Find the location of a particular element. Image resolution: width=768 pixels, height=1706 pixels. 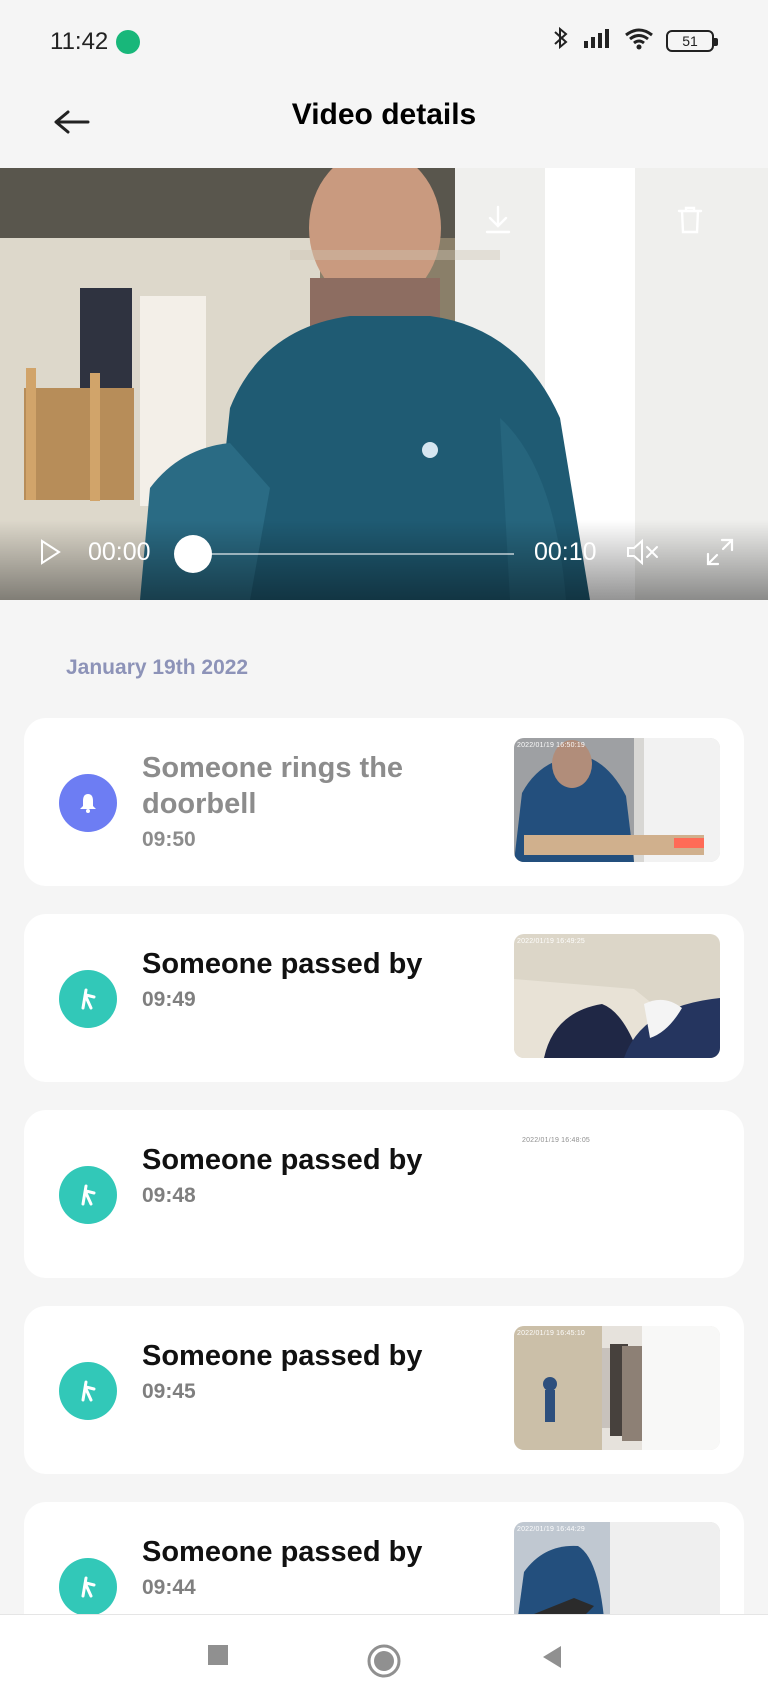

thumbnail-timestamp: 2022/01/19 16:50:19 is located at coordinates (551, 745).